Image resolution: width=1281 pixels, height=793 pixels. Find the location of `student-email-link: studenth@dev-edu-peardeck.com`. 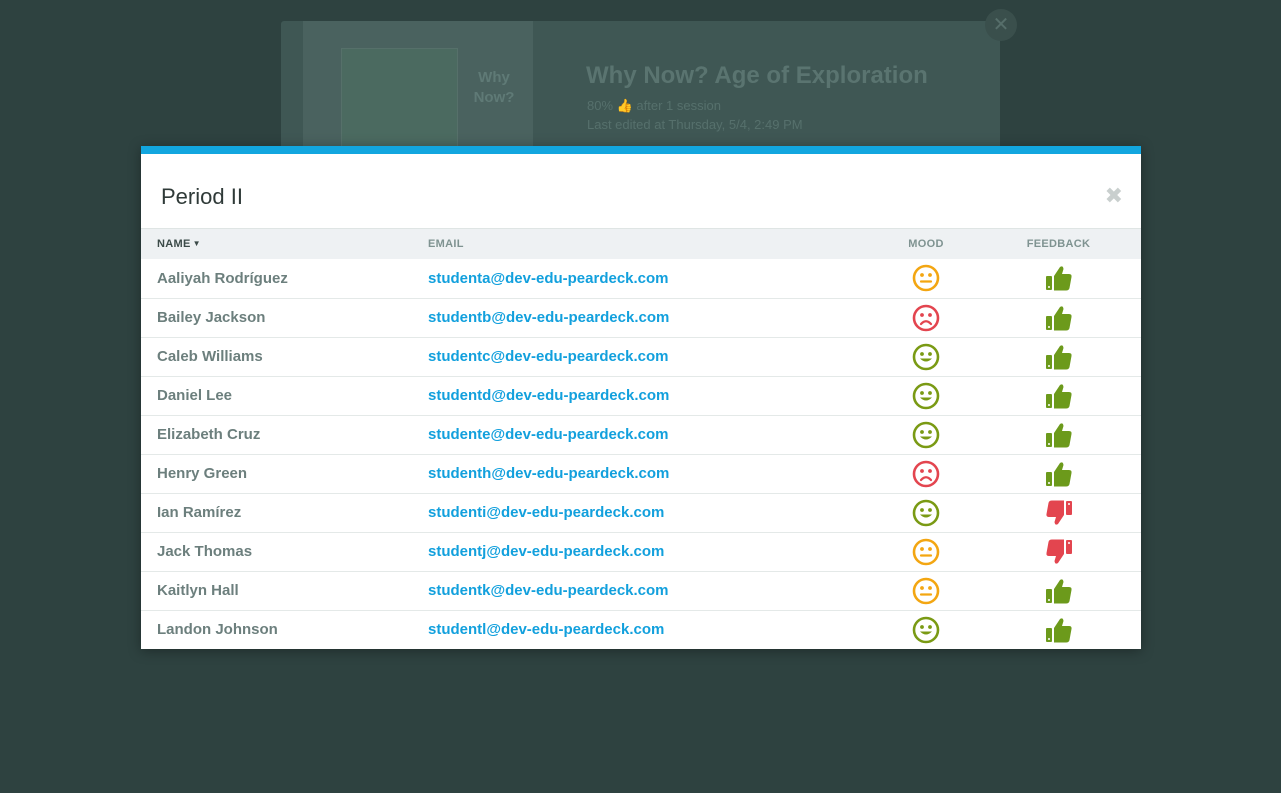

student-email-link: studenth@dev-edu-peardeck.com is located at coordinates (652, 473).